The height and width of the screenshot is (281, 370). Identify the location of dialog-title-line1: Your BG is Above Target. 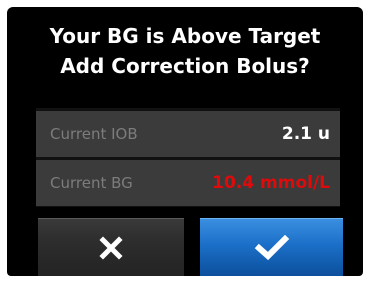
(185, 36).